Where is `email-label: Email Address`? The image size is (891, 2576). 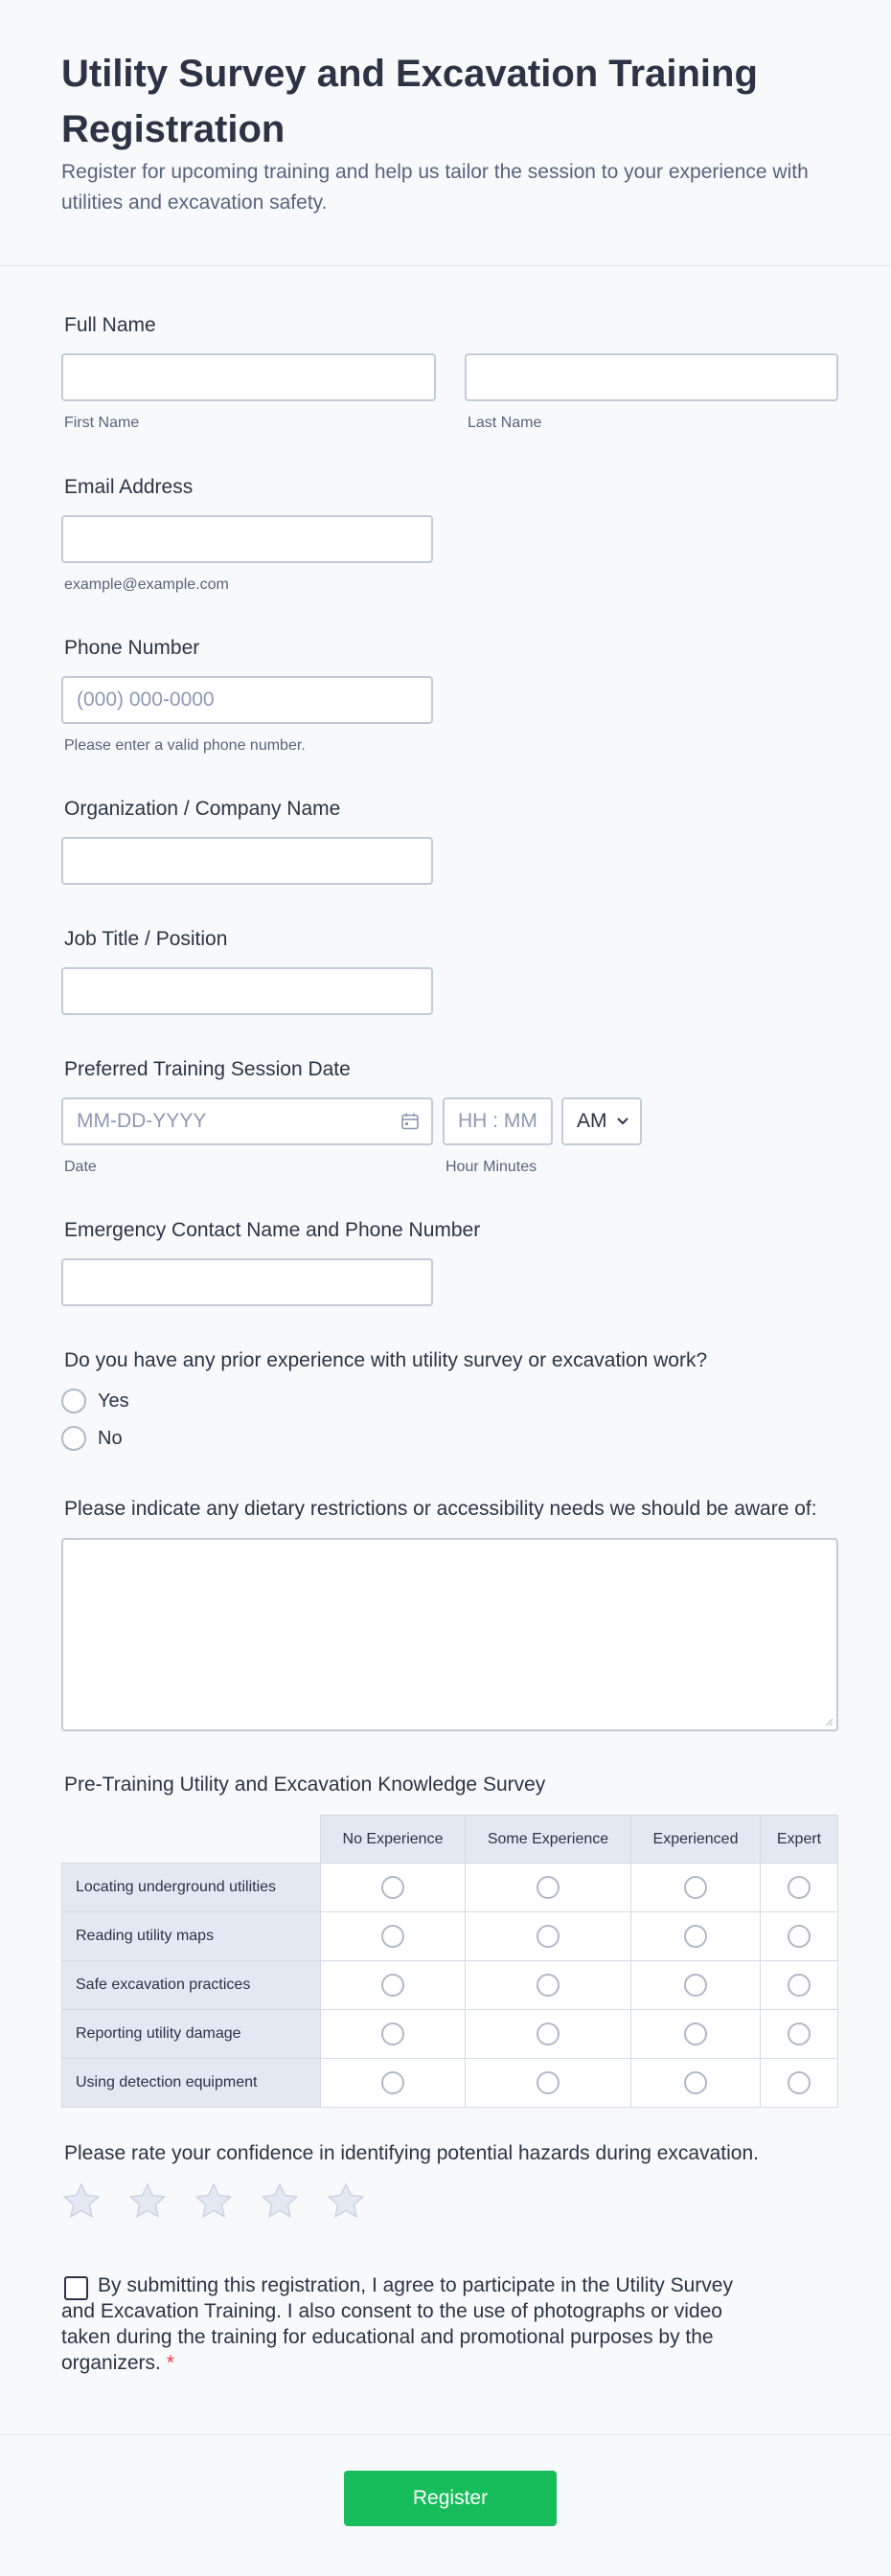
email-label: Email Address is located at coordinates (129, 487).